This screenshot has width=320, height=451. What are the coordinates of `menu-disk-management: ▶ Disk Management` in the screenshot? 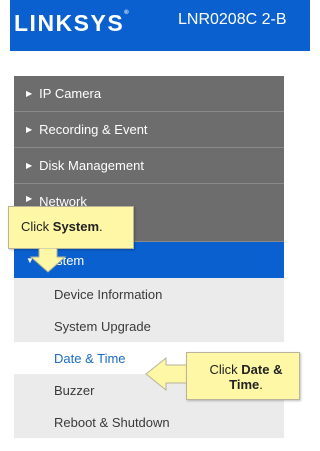 It's located at (149, 166).